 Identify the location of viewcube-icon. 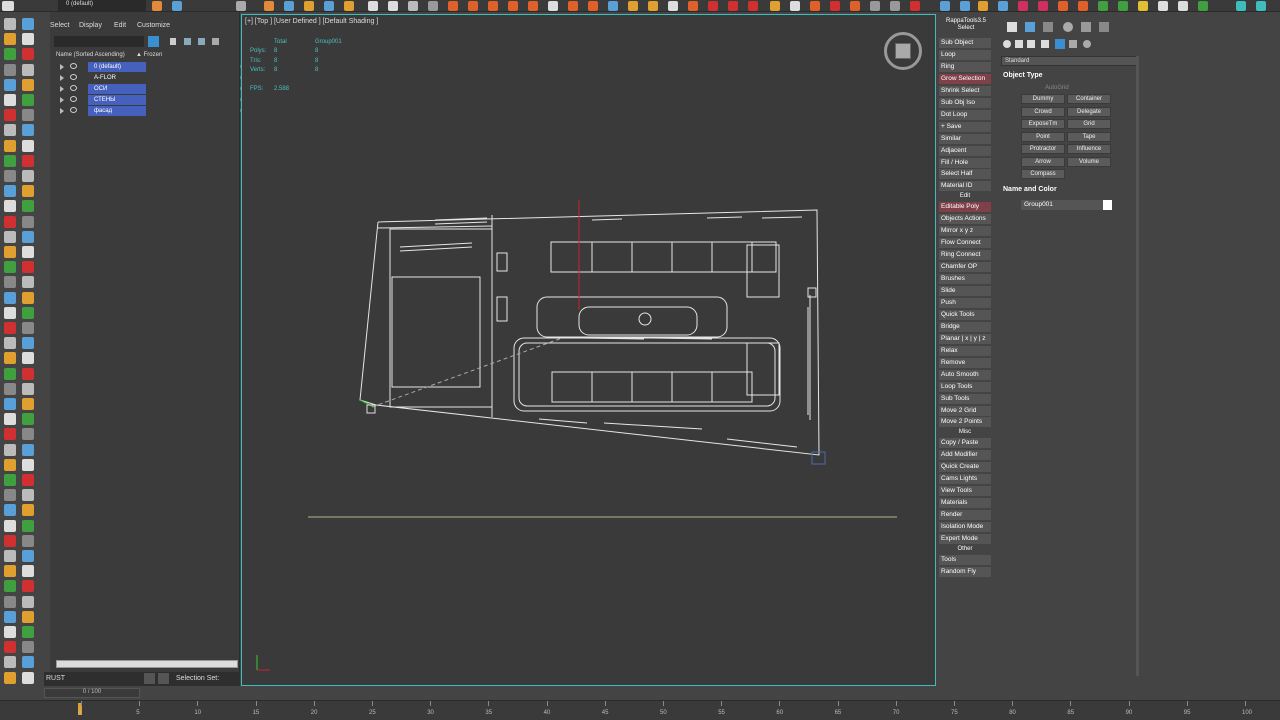
(903, 51).